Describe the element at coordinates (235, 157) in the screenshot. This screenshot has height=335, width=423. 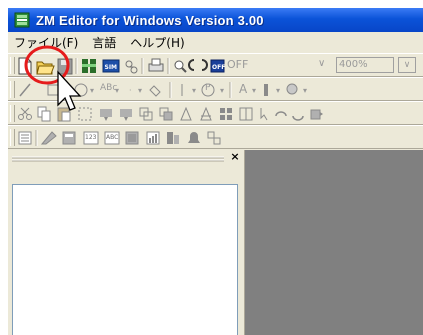
I see `close-icon: ×` at that location.